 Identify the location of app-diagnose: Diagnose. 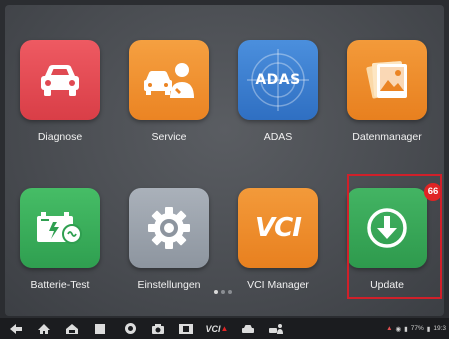
(60, 100).